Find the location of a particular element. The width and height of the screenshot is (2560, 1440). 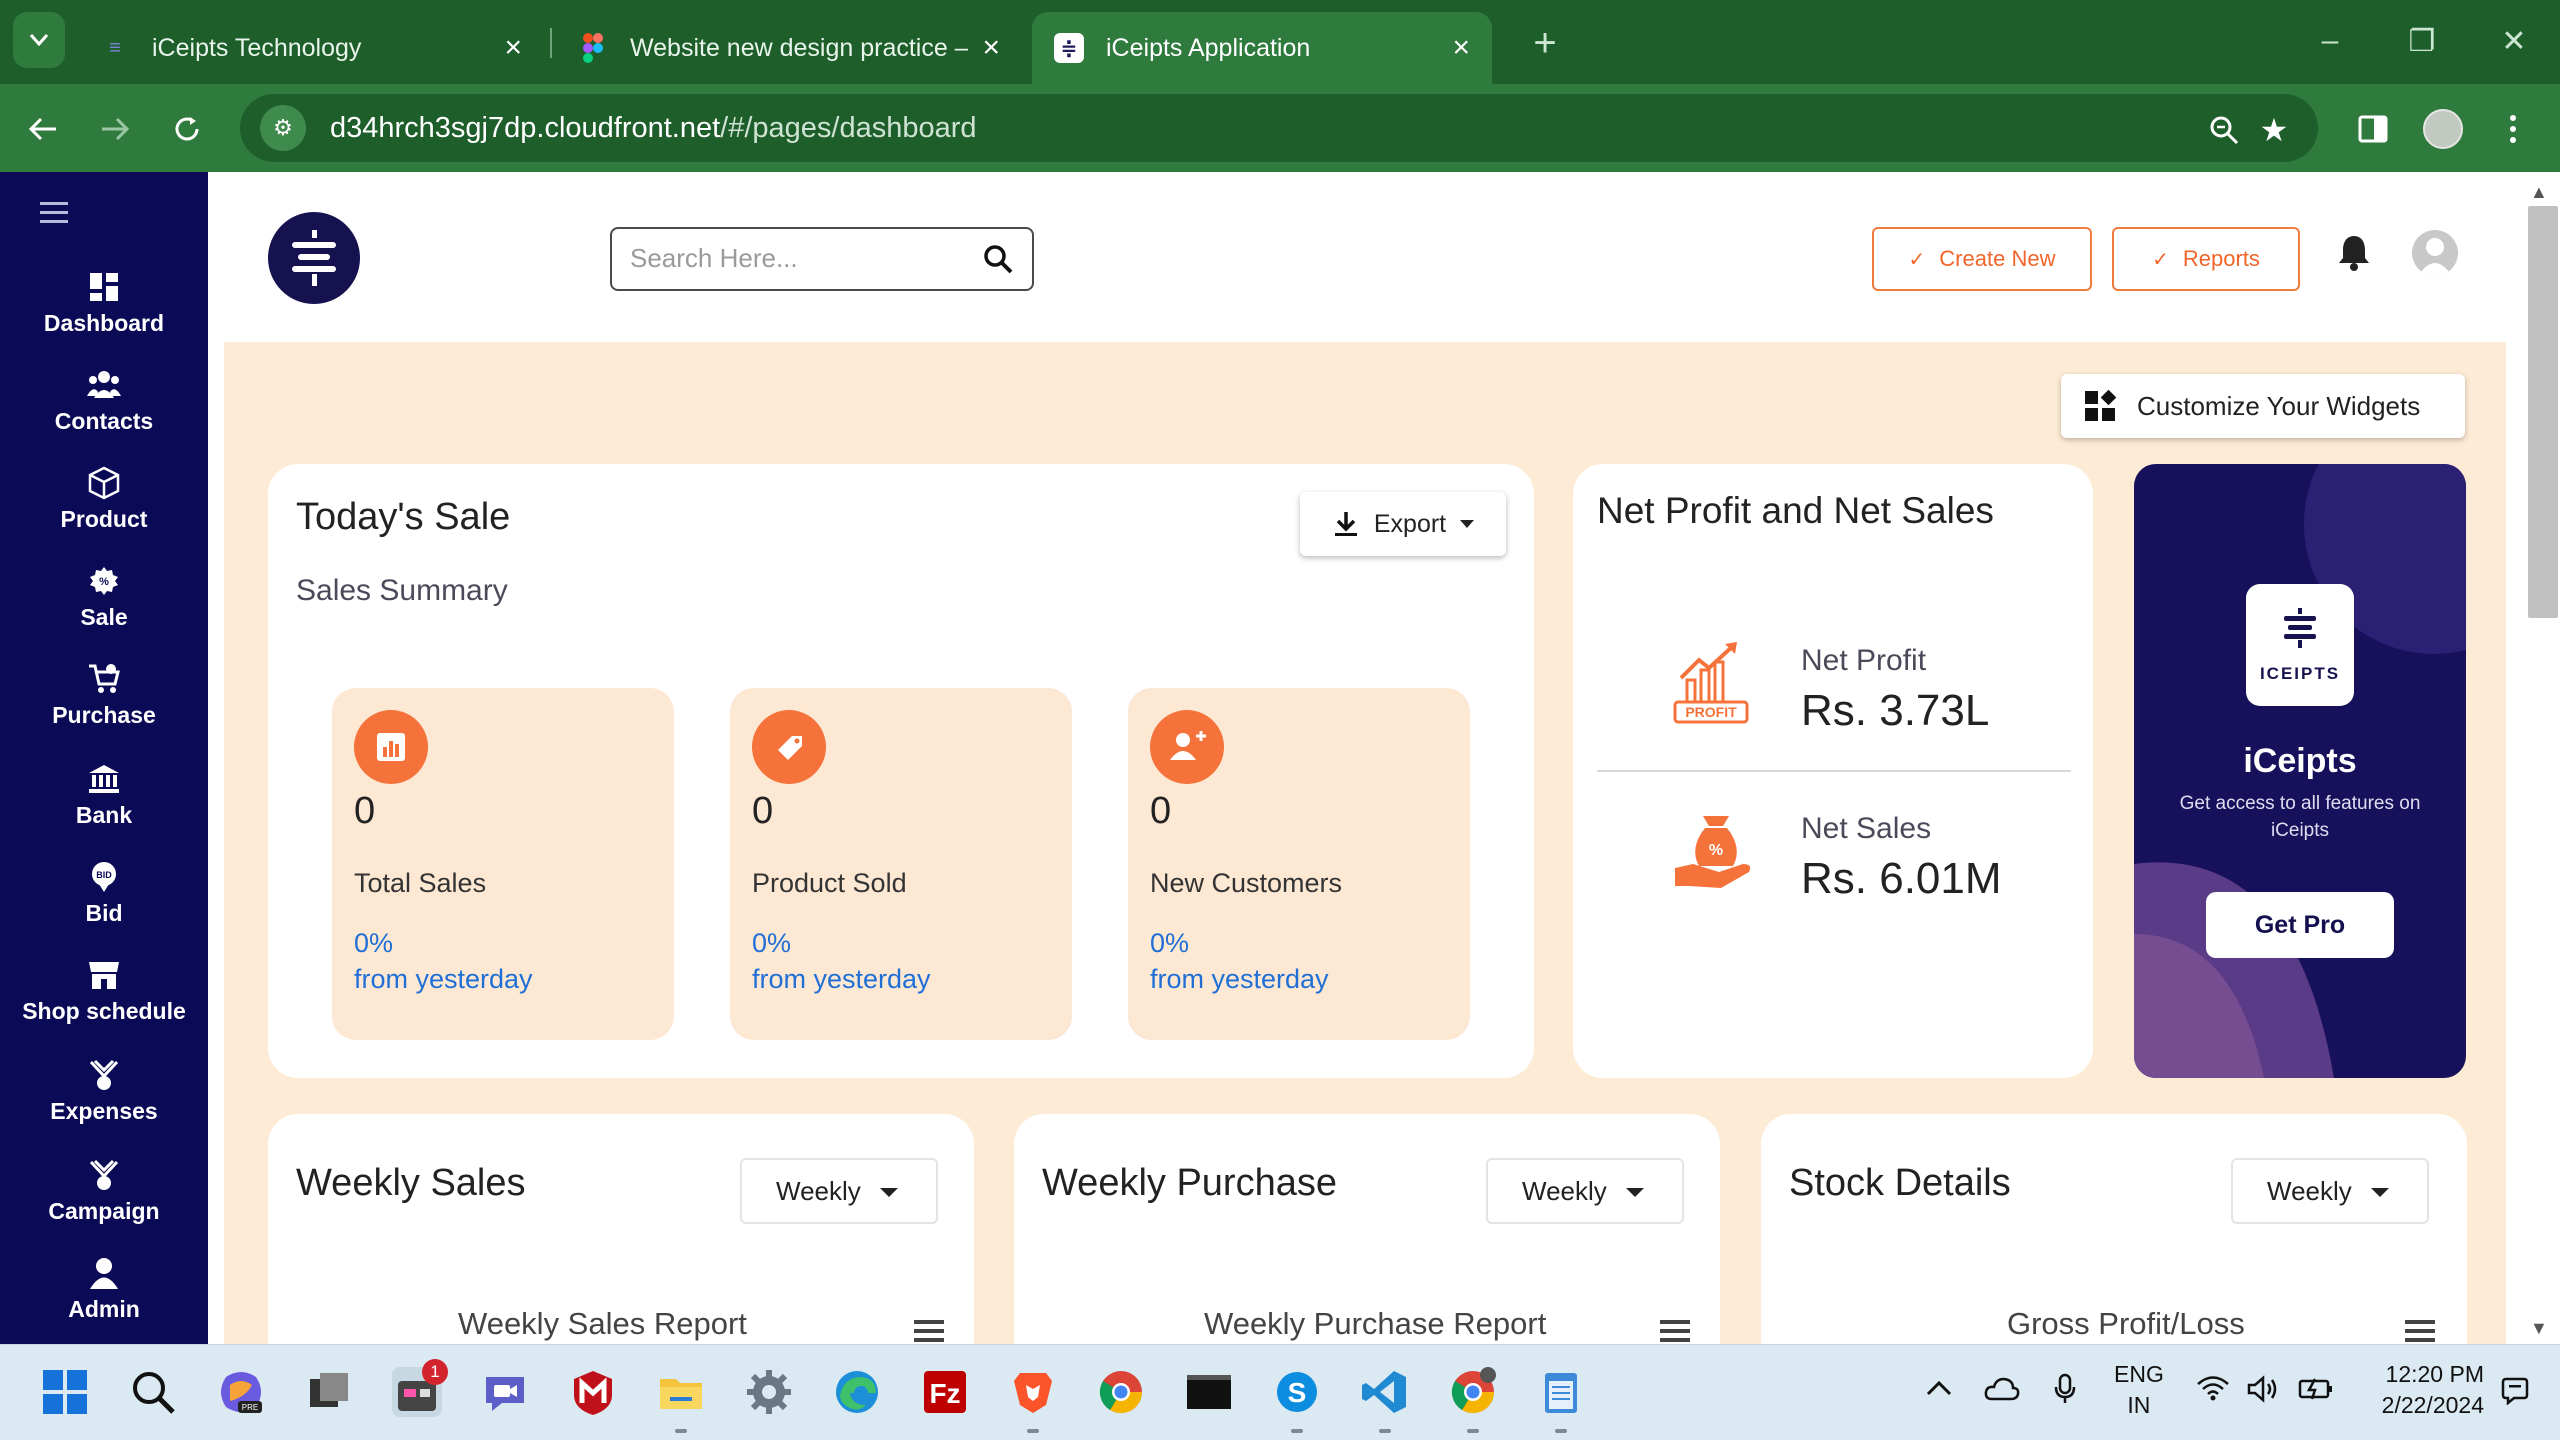

tab-website-design: Website new design practice – I × is located at coordinates (789, 48).